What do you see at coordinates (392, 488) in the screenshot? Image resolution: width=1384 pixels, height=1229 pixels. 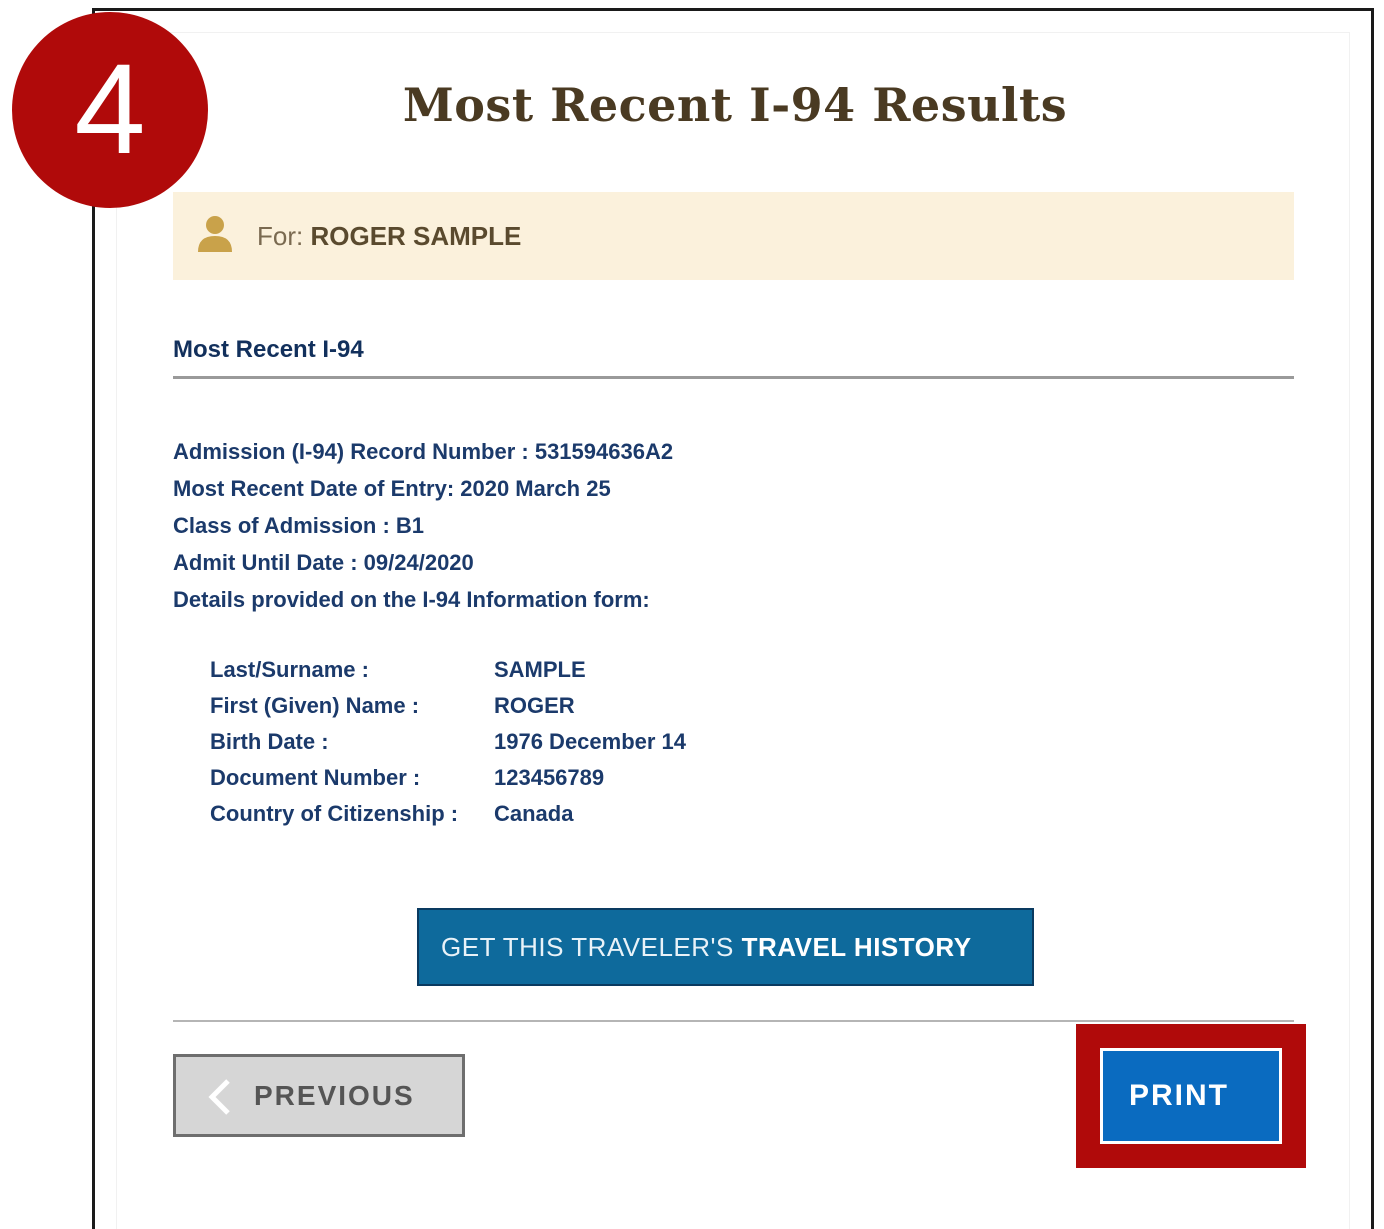 I see `entry-date: Most Recent Date of Entry: 2020 March 25` at bounding box center [392, 488].